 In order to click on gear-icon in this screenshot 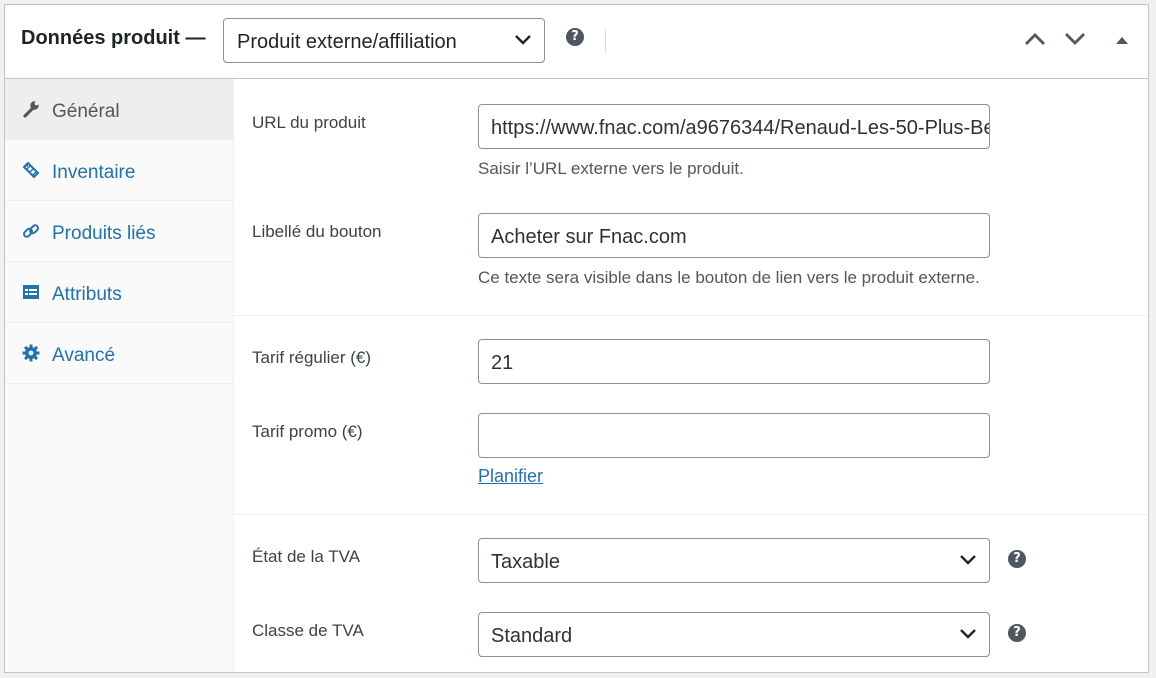, I will do `click(31, 353)`.